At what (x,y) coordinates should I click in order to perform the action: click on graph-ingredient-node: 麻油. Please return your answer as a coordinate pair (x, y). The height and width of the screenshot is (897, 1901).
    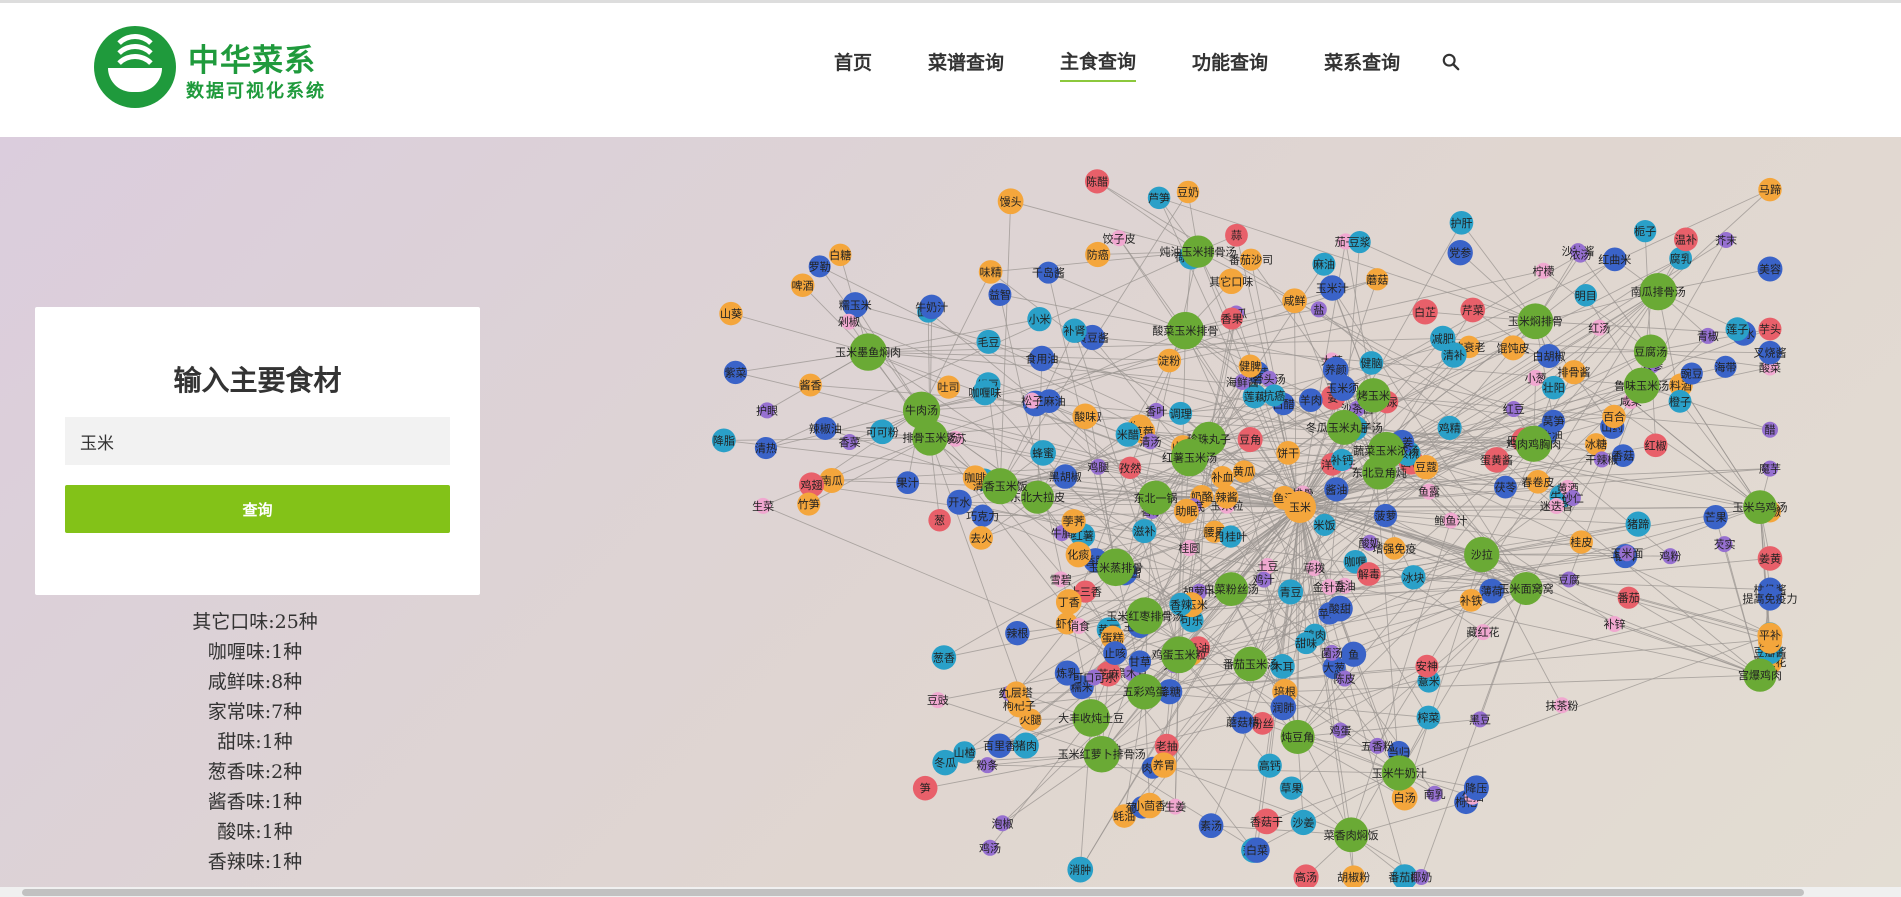
    Looking at the image, I should click on (1324, 264).